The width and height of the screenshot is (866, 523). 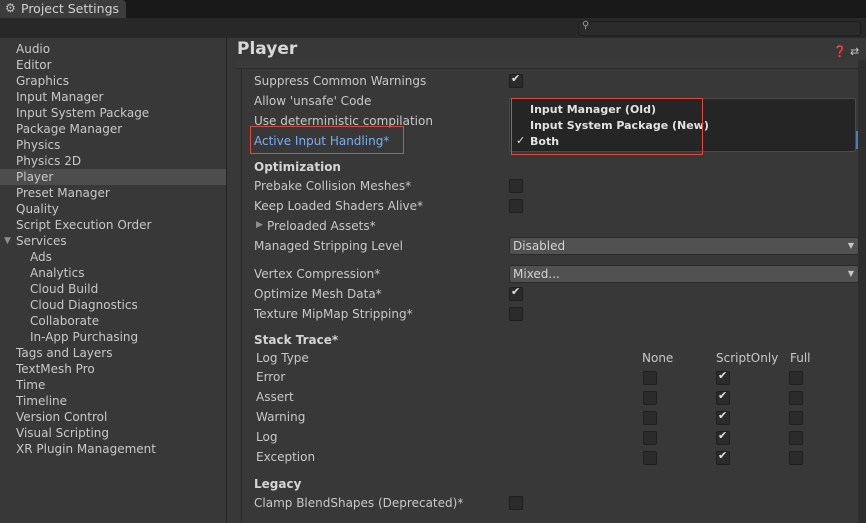 What do you see at coordinates (586, 25) in the screenshot?
I see `search-icon: ⚲` at bounding box center [586, 25].